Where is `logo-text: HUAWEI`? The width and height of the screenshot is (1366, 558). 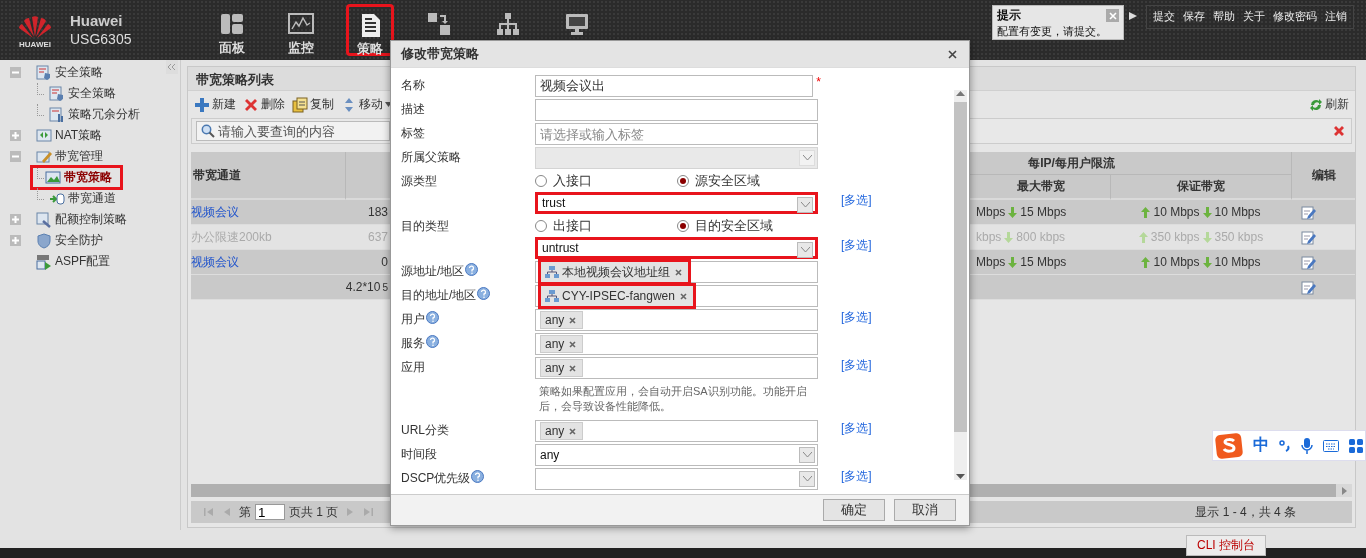 logo-text: HUAWEI is located at coordinates (35, 44).